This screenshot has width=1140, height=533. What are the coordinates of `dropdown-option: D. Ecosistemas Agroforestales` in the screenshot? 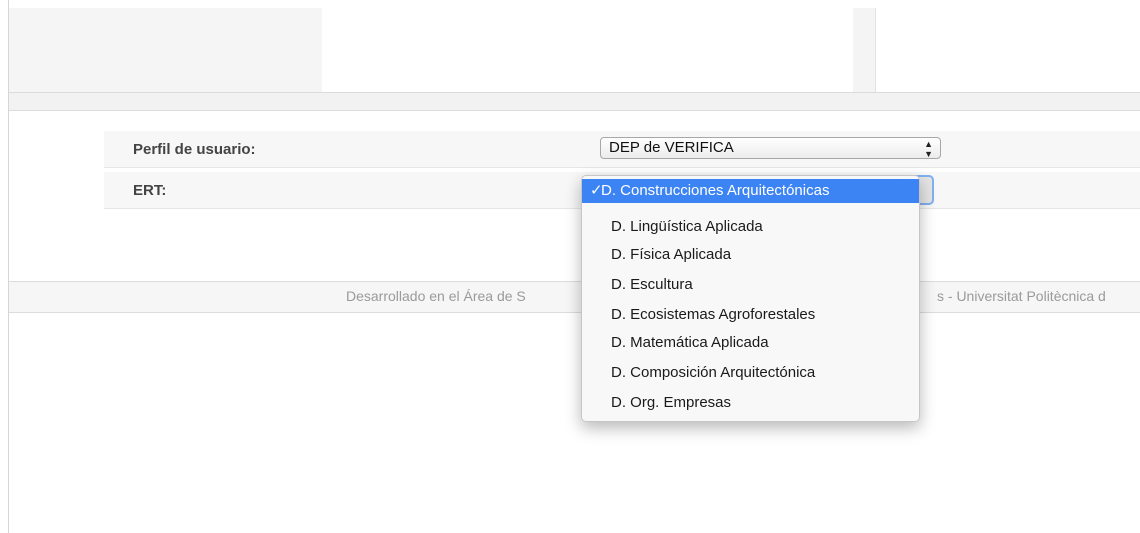 It's located at (750, 315).